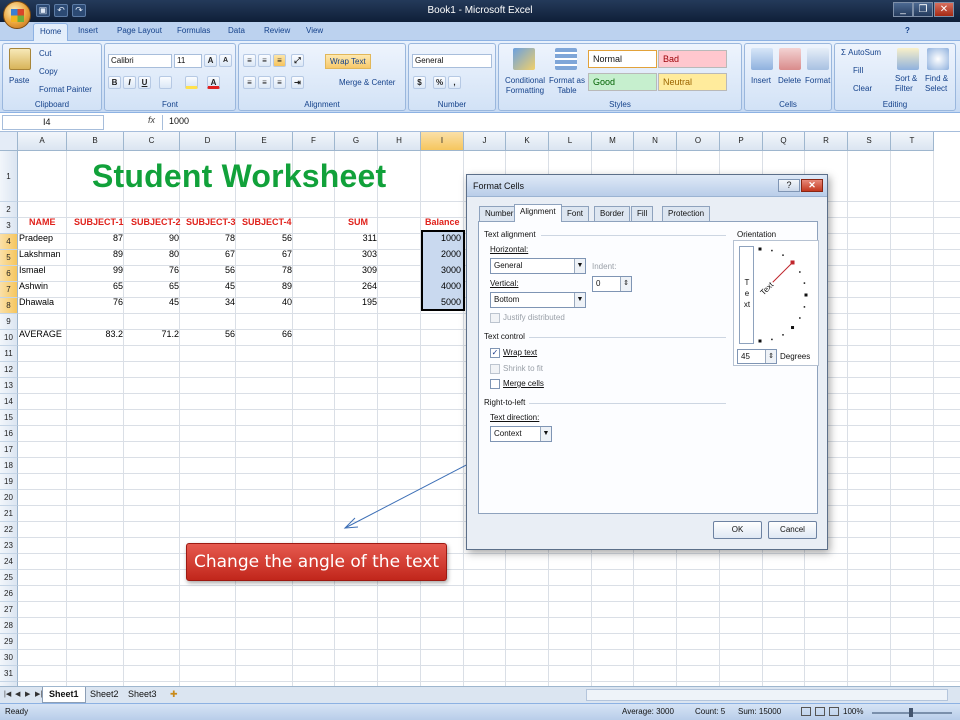 This screenshot has width=960, height=720. Describe the element at coordinates (442, 141) in the screenshot. I see `column-header-i: I` at that location.